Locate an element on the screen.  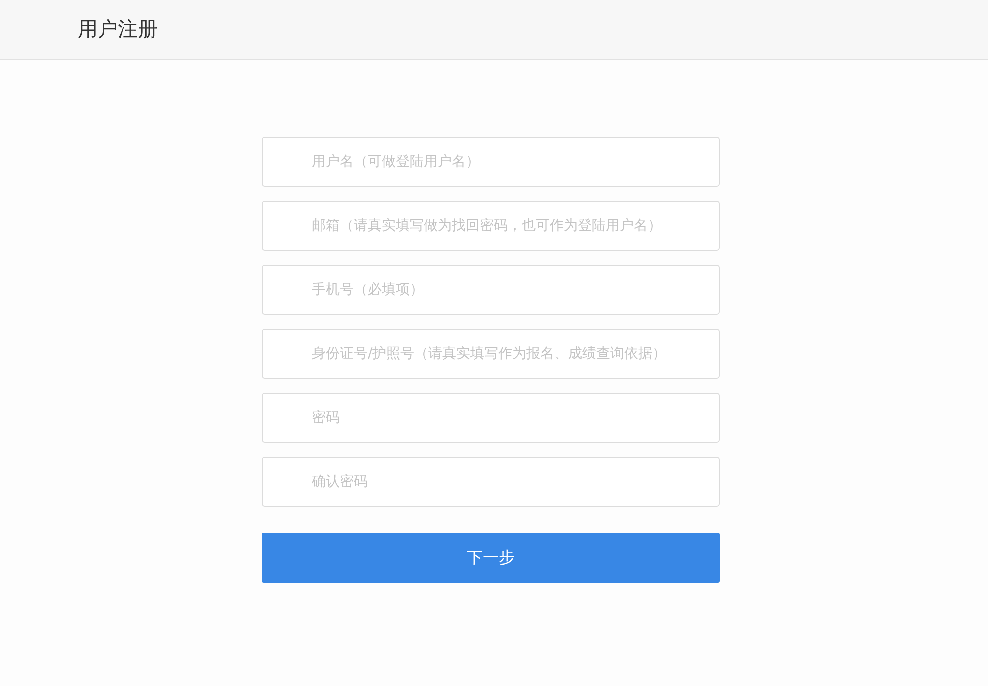
page-title: 用户注册 is located at coordinates (118, 29).